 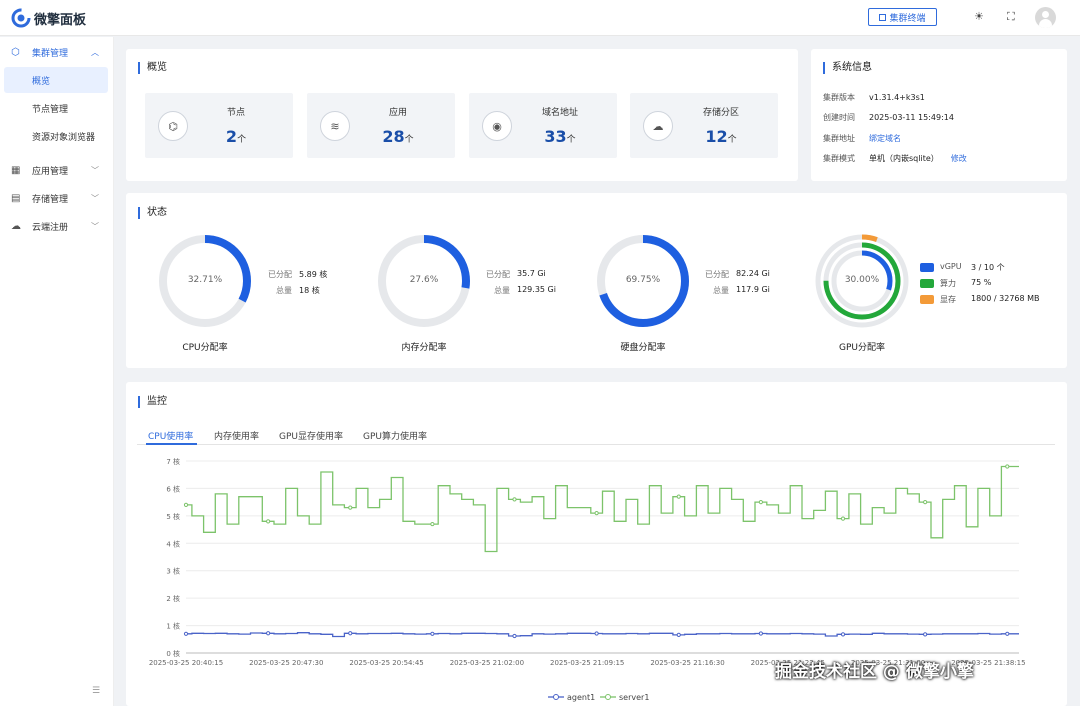 What do you see at coordinates (41, 81) in the screenshot?
I see `sidebar-item-label: 概览` at bounding box center [41, 81].